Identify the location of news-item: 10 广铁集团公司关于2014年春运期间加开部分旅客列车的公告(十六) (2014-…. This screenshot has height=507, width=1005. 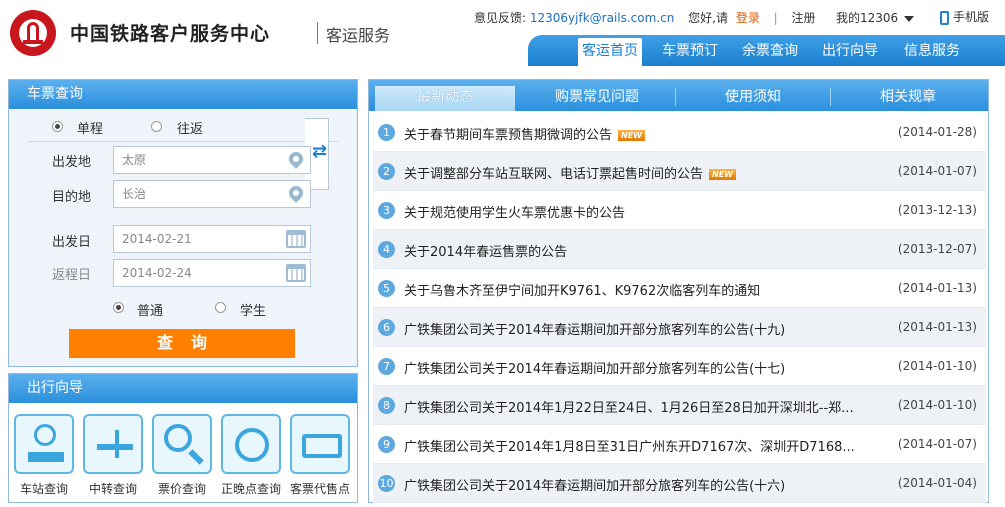
(679, 483).